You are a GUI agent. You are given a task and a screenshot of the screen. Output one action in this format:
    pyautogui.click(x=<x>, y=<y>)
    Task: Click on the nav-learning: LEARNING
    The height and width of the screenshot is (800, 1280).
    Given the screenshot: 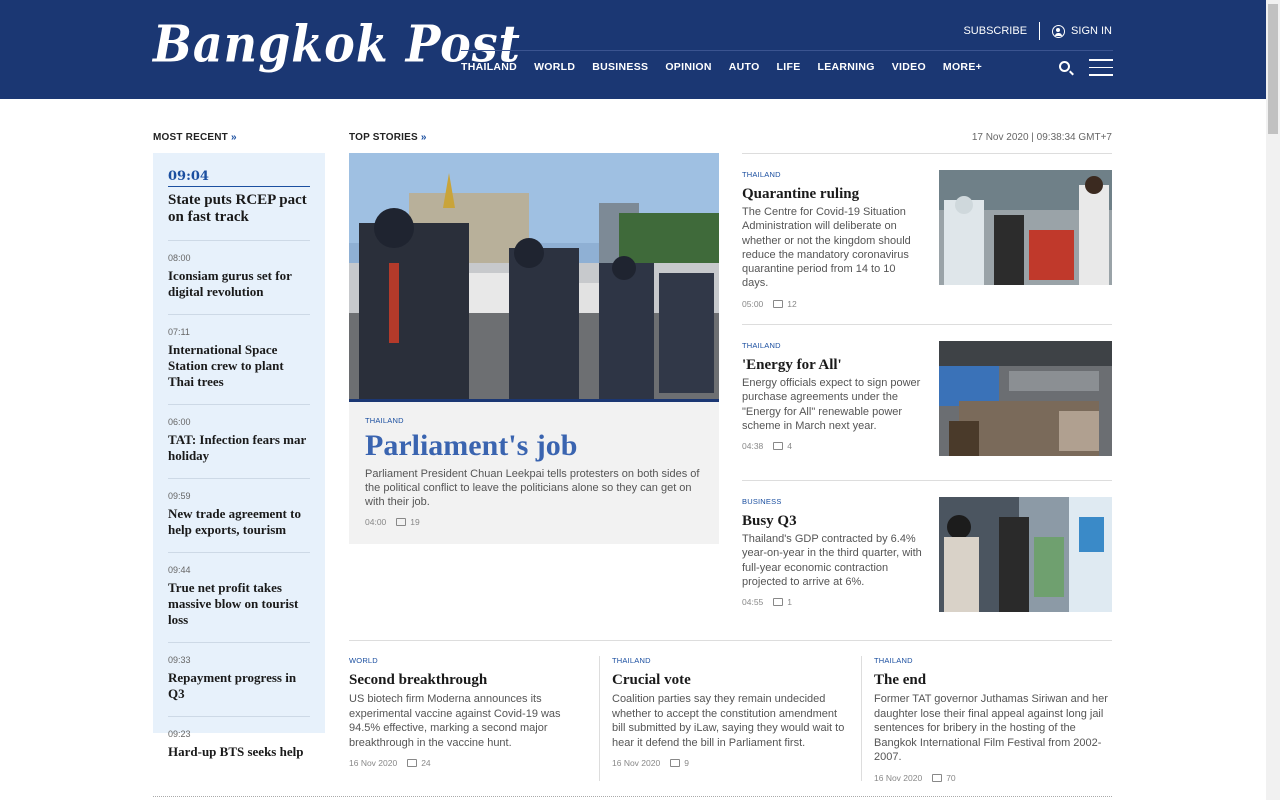 What is the action you would take?
    pyautogui.click(x=846, y=67)
    